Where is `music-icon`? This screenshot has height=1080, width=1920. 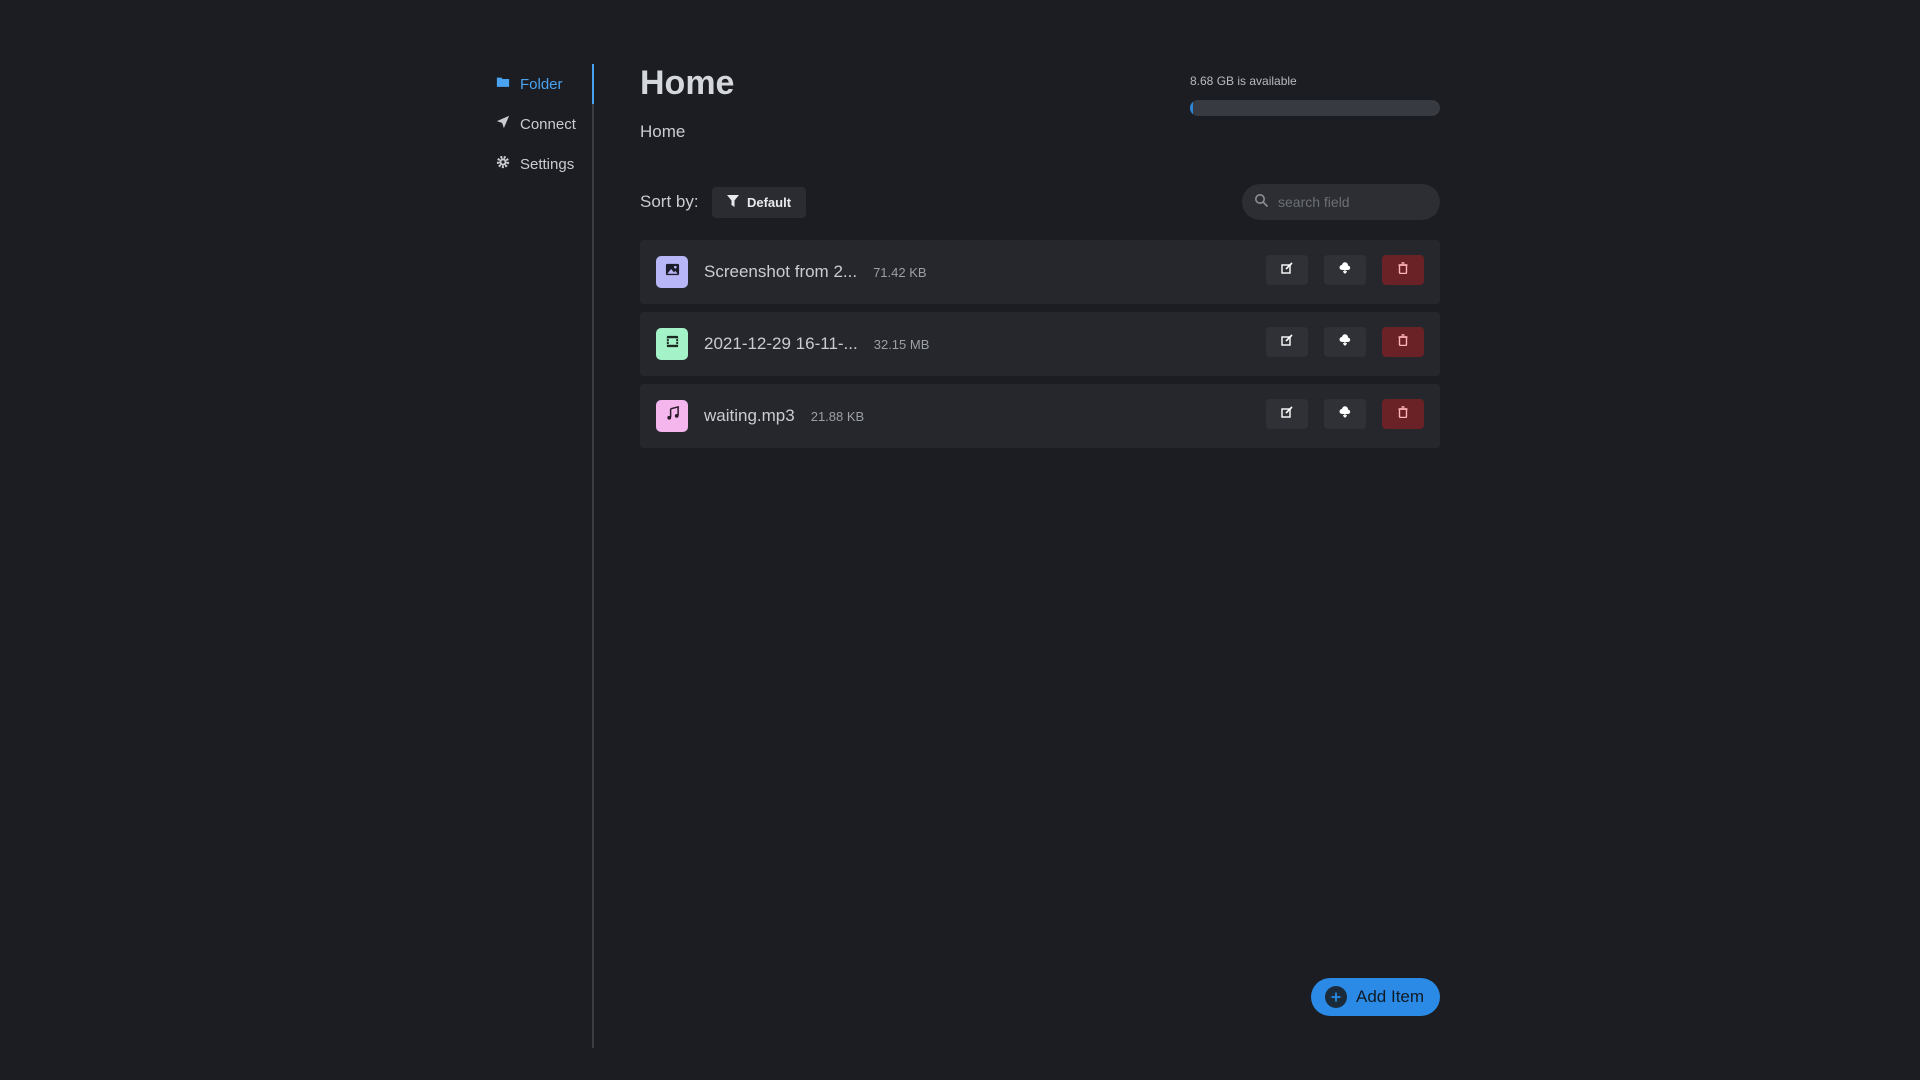
music-icon is located at coordinates (672, 415).